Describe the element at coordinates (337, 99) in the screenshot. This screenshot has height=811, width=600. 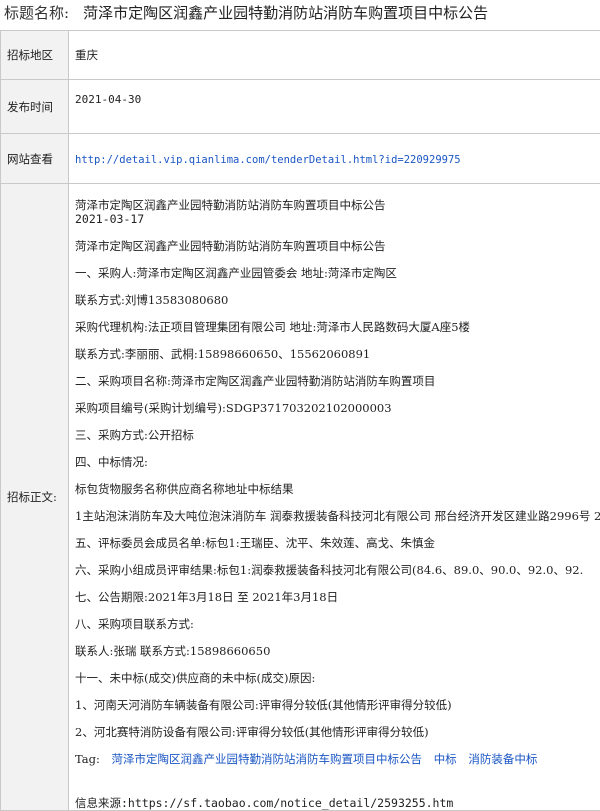
I see `pubtime-value: 2021-04-30` at that location.